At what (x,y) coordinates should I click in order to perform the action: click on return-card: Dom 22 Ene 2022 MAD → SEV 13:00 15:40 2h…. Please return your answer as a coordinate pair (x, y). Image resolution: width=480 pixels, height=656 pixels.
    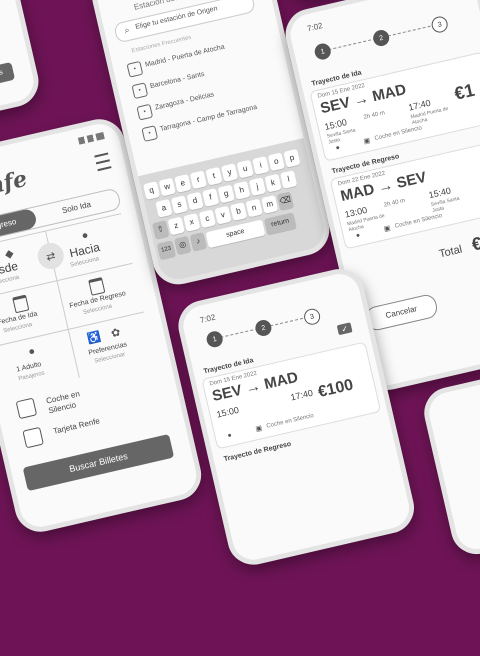
    Looking at the image, I should click on (404, 194).